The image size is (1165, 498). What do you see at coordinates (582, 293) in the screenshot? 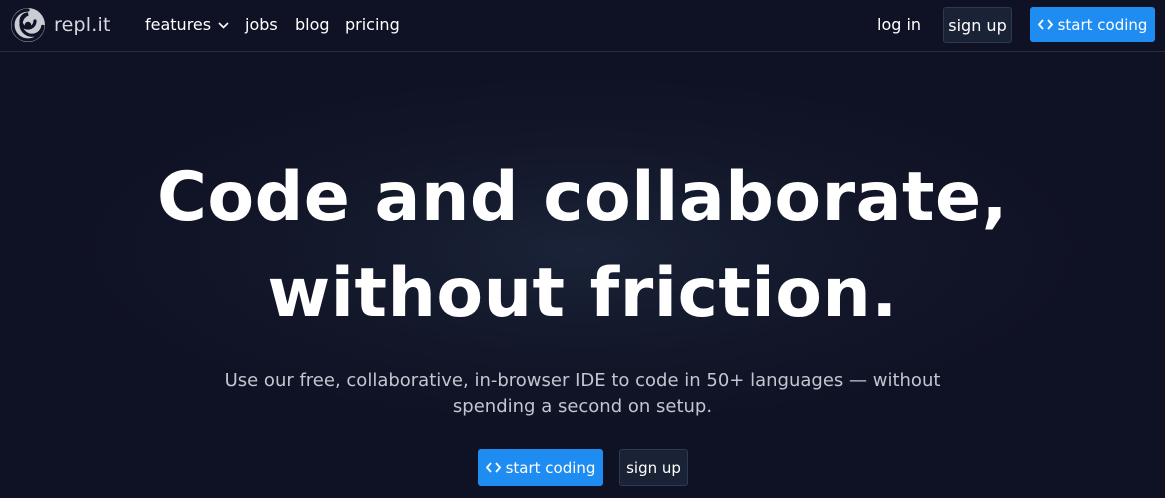
I see `hero-title-line-2: without friction.` at bounding box center [582, 293].